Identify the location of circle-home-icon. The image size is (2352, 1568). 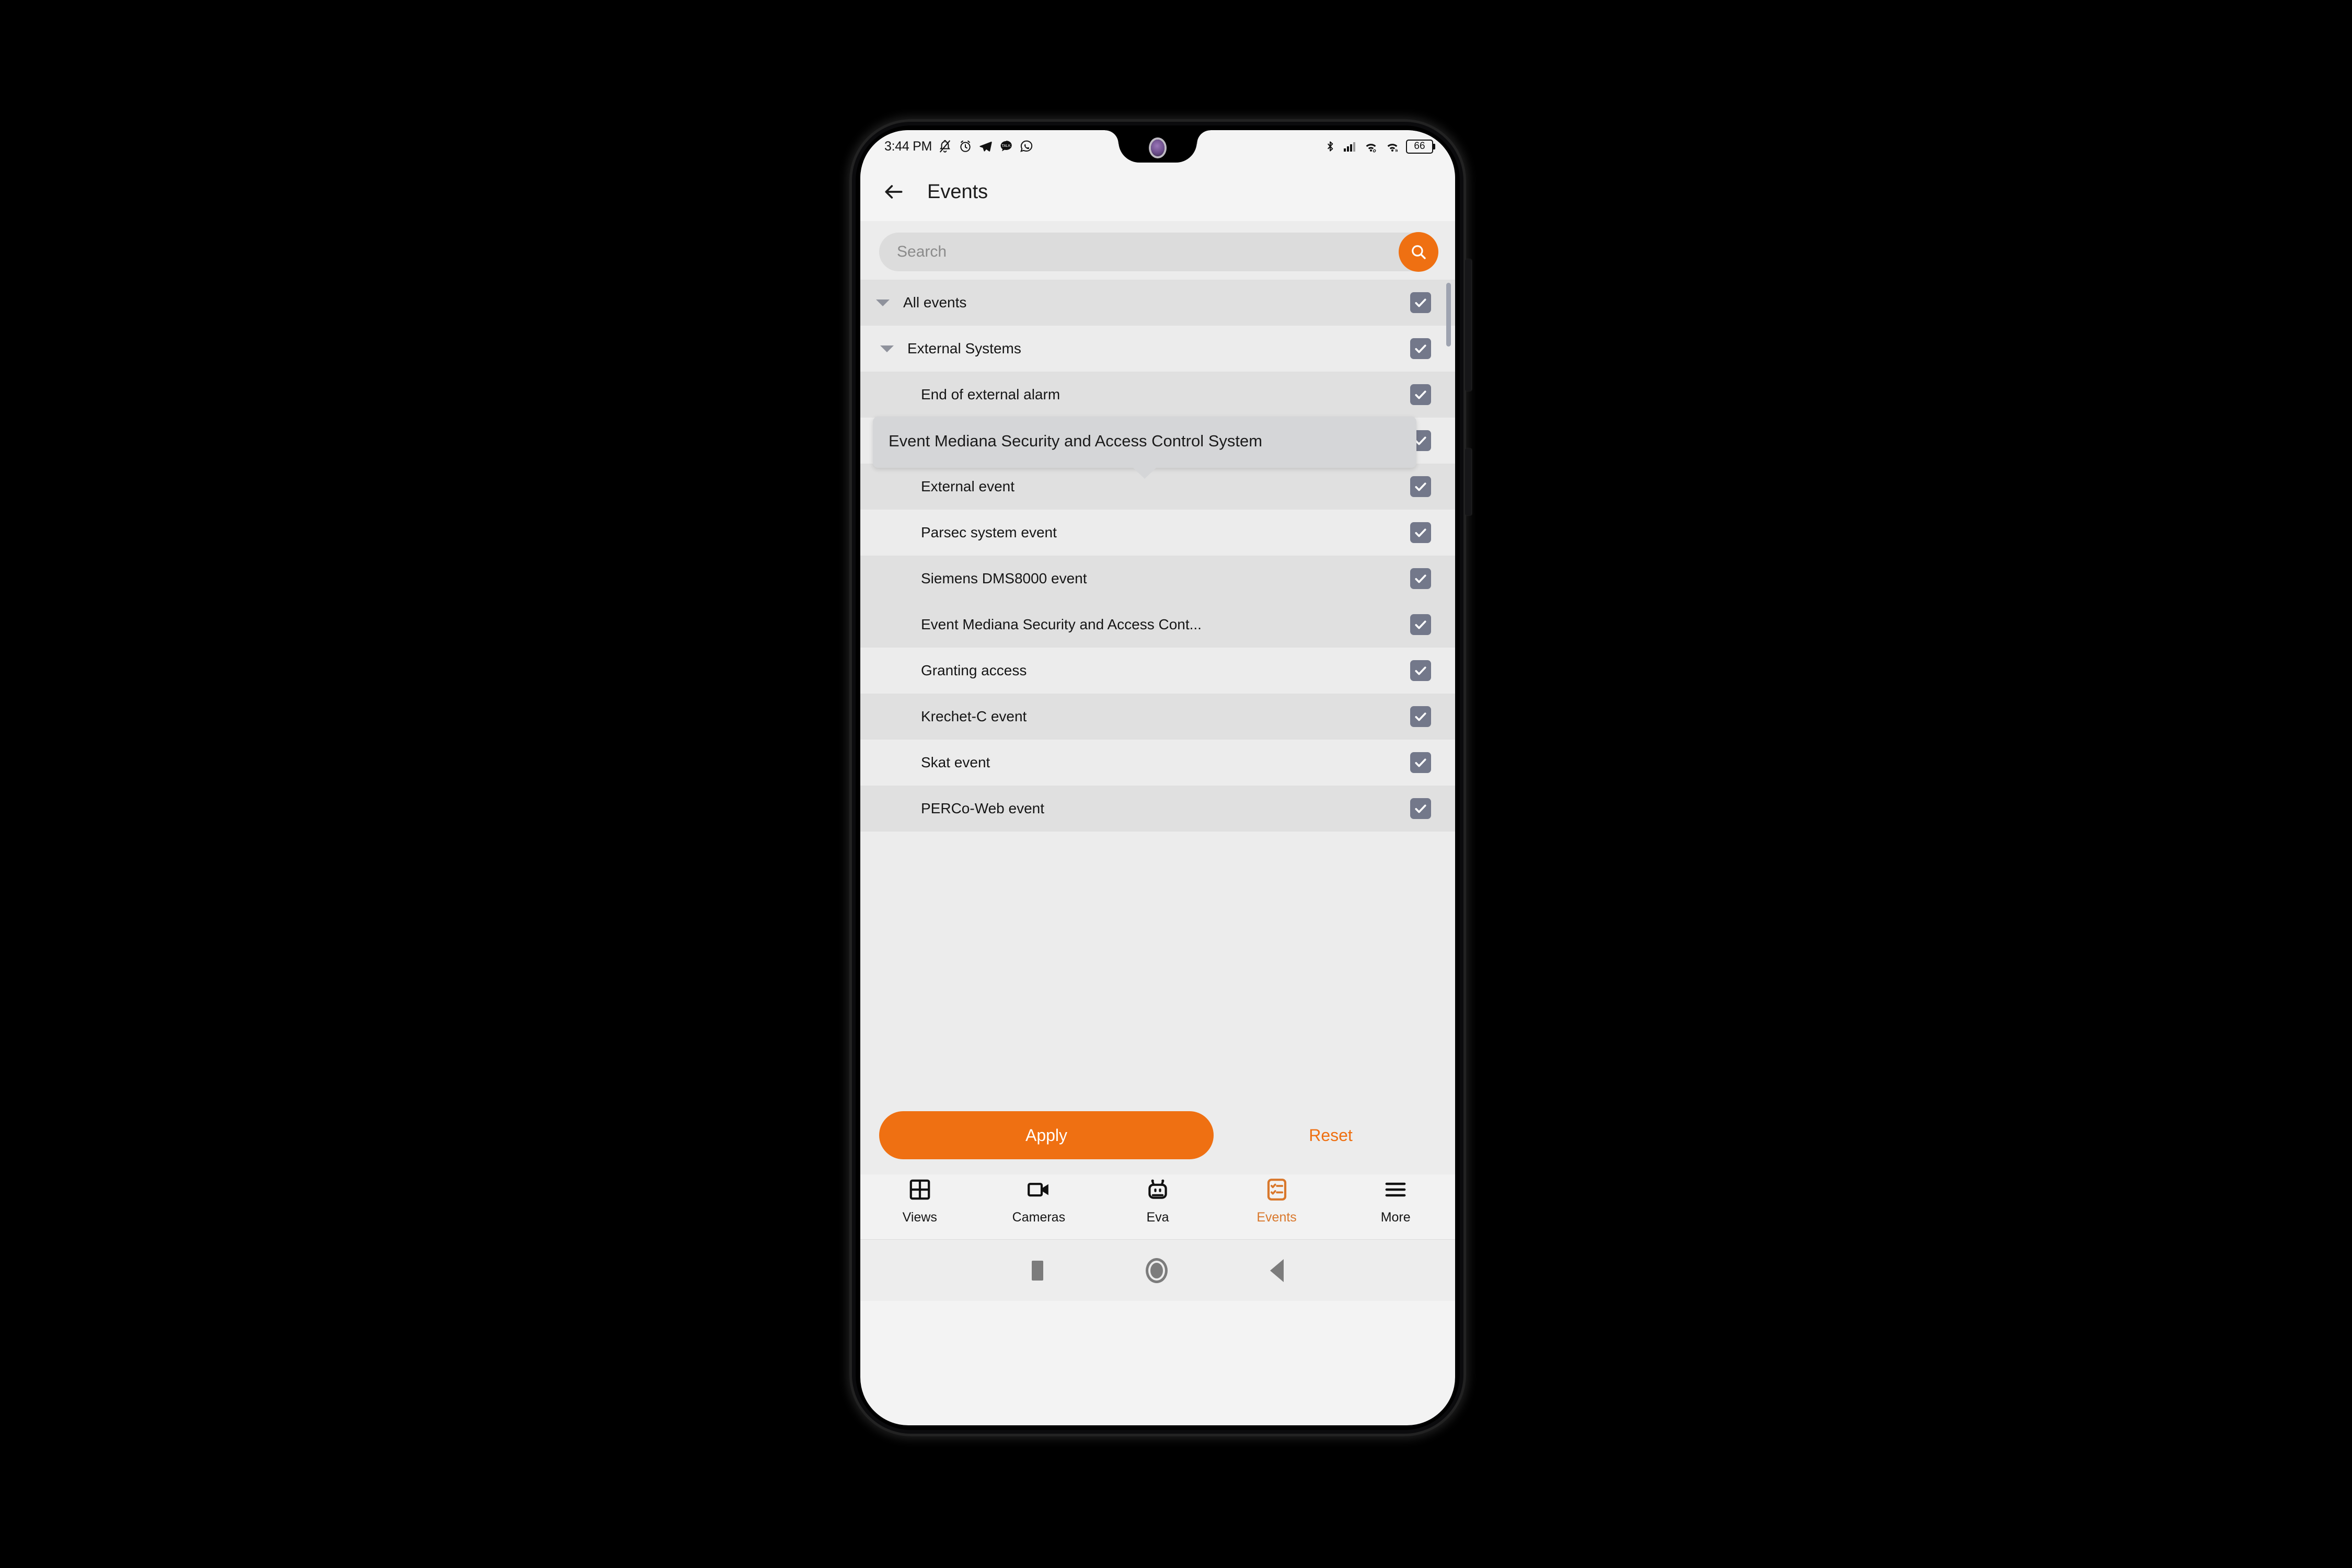
(1157, 1270).